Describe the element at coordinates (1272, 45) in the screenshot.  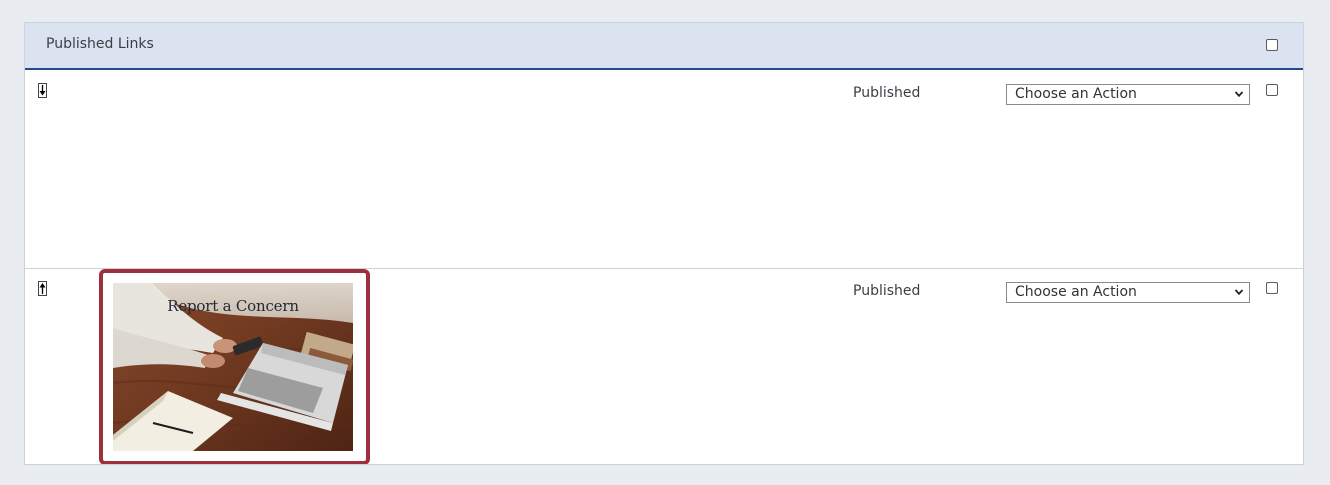
I see `select-all-checkbox` at that location.